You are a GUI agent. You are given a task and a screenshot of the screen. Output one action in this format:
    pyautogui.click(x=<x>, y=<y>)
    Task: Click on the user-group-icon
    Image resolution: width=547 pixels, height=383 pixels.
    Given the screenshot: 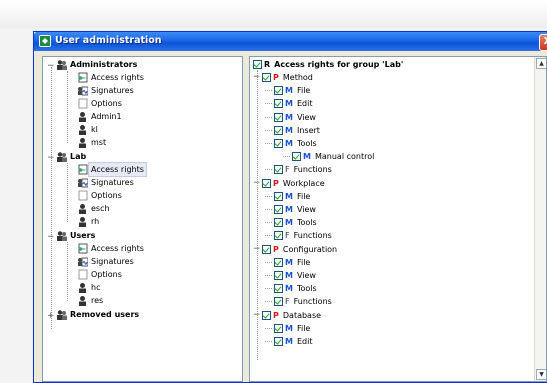 What is the action you would take?
    pyautogui.click(x=61, y=156)
    